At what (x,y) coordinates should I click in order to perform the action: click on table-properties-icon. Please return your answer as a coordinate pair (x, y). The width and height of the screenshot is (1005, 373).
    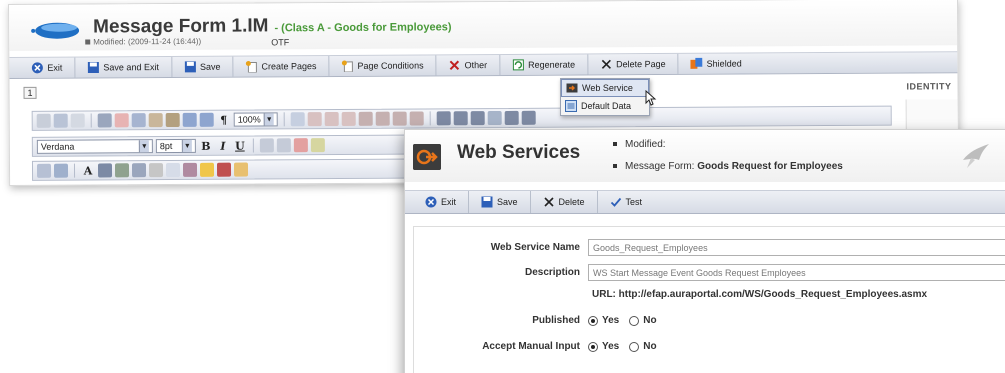
    Looking at the image, I should click on (528, 117).